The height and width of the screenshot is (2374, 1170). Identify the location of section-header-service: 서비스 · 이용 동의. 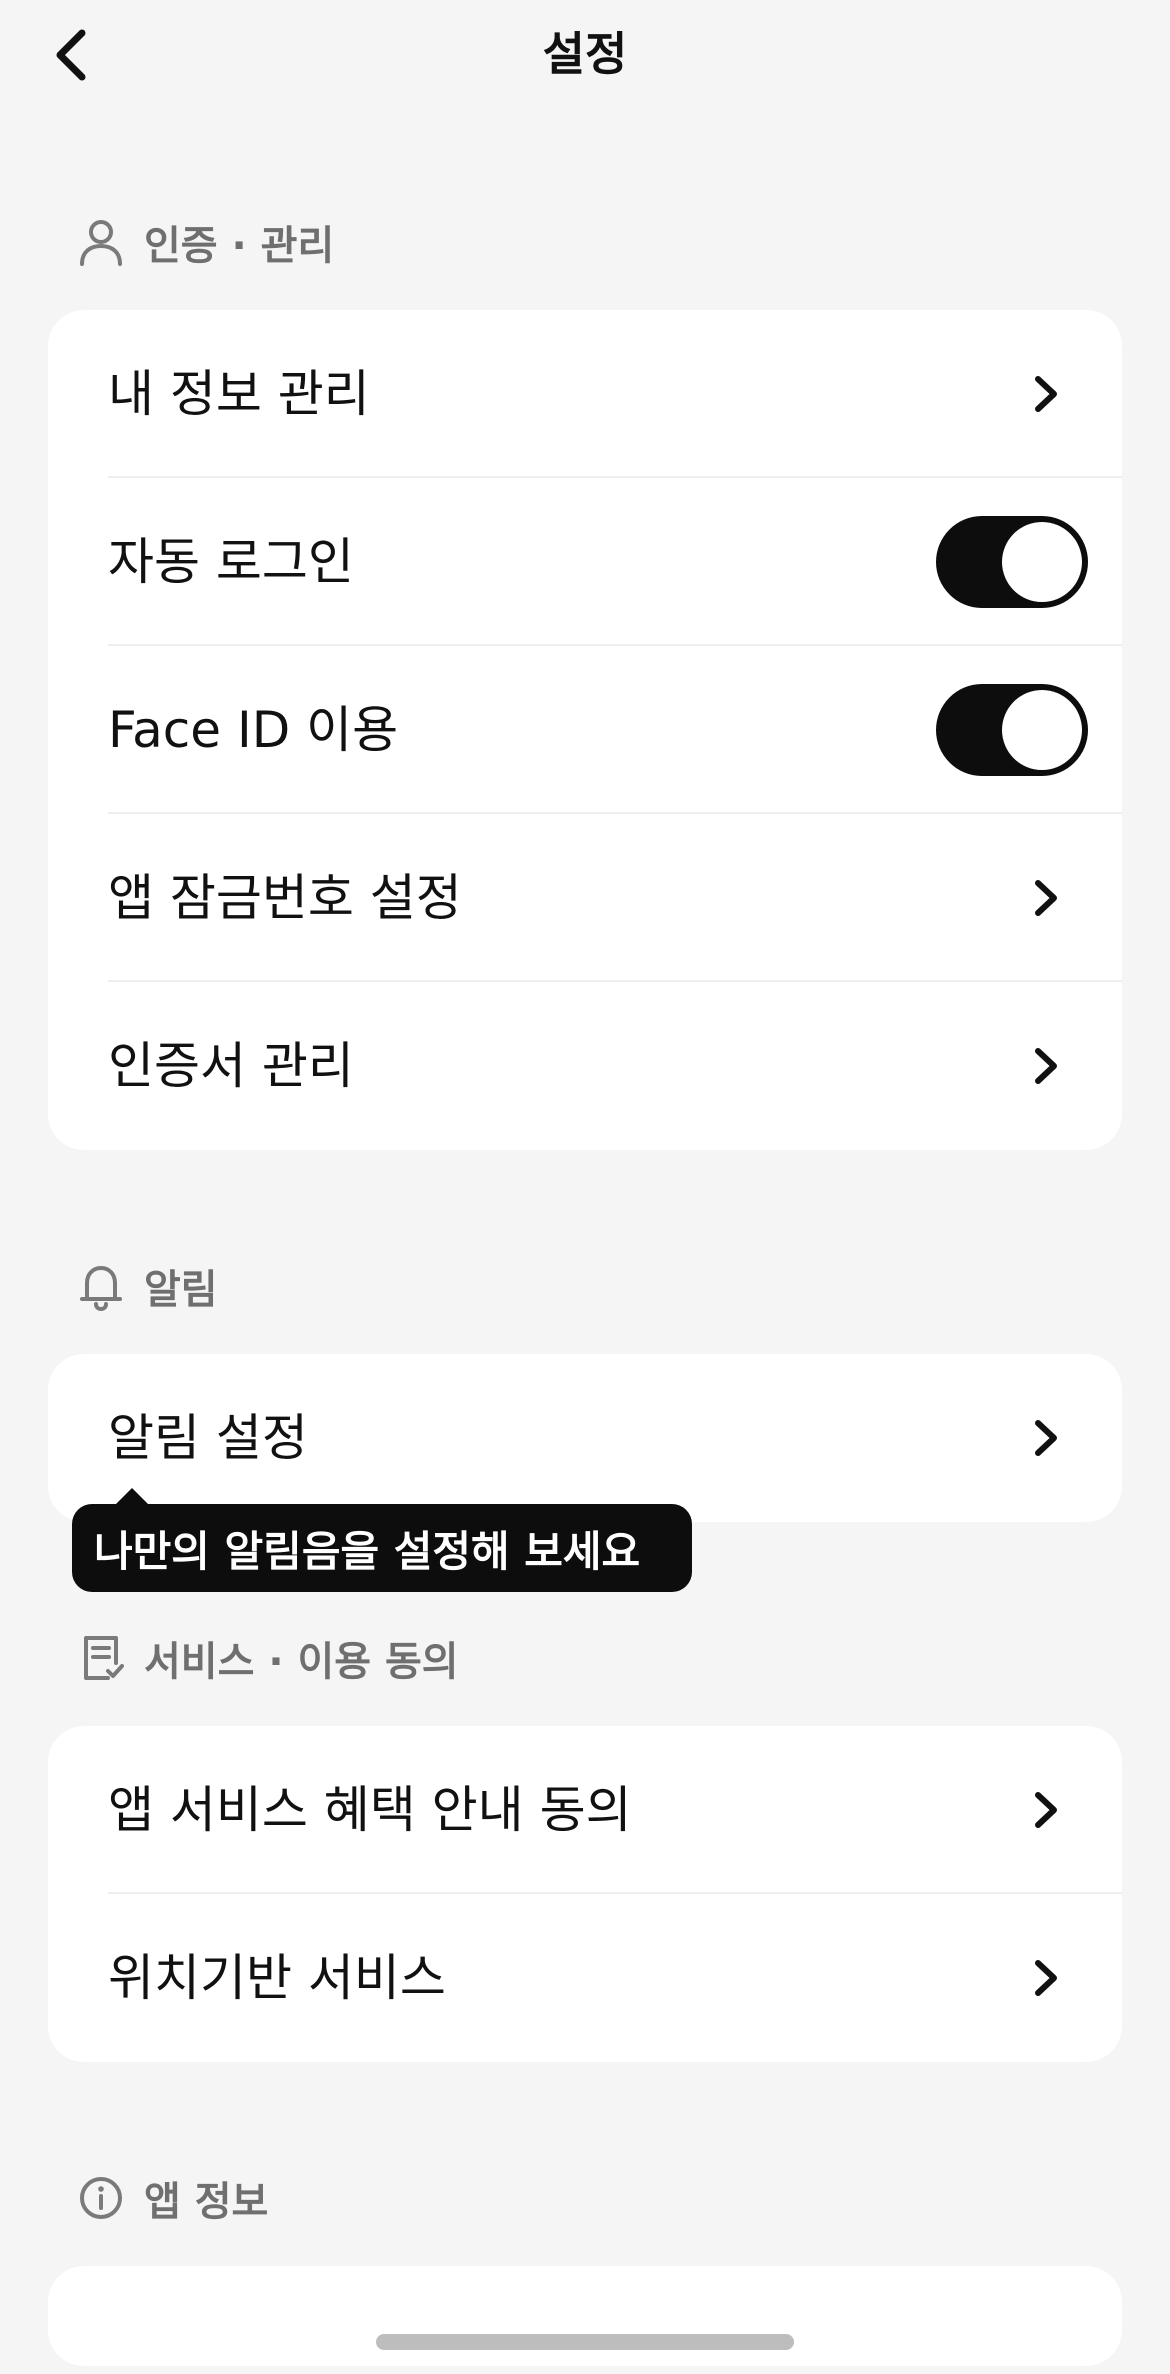
(268, 1658).